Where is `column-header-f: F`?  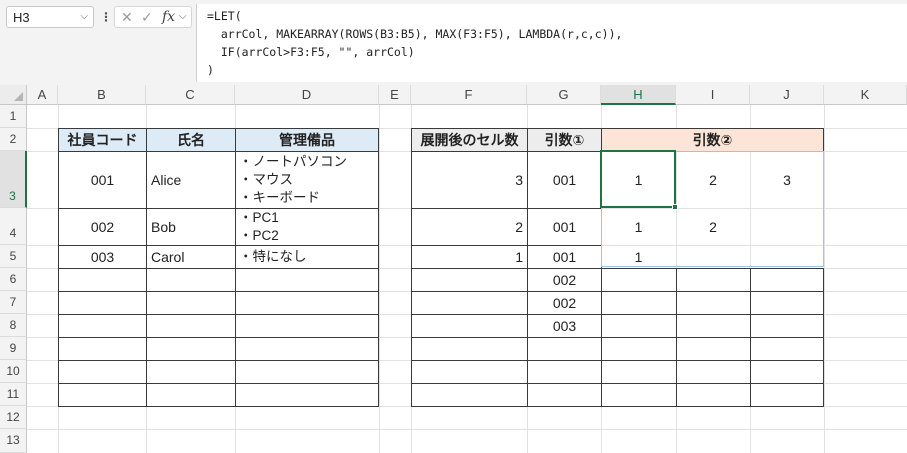 column-header-f: F is located at coordinates (469, 95).